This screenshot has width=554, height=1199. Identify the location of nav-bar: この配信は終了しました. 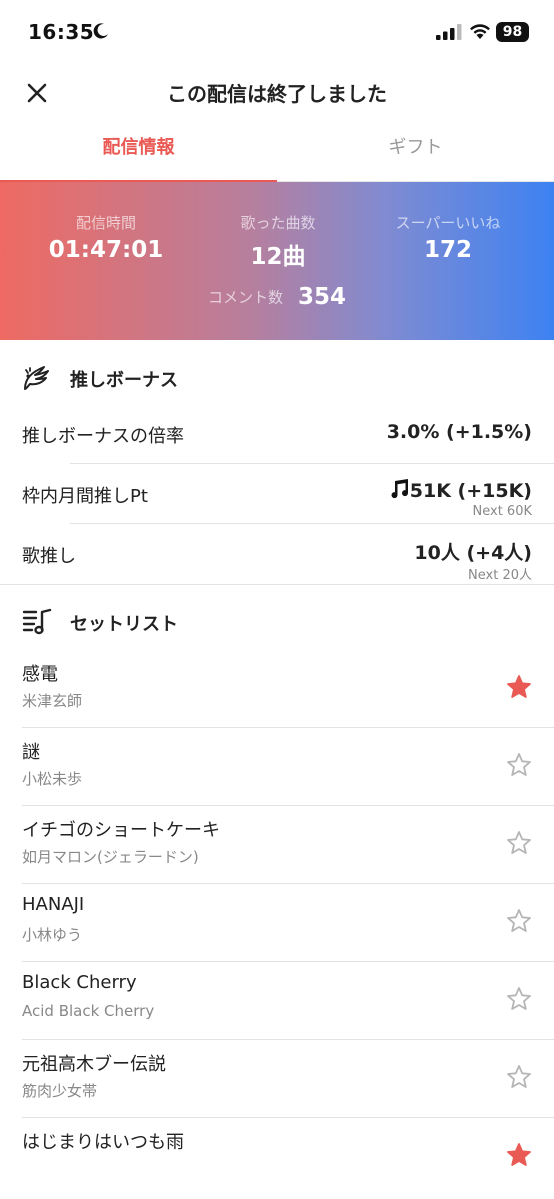
(277, 92).